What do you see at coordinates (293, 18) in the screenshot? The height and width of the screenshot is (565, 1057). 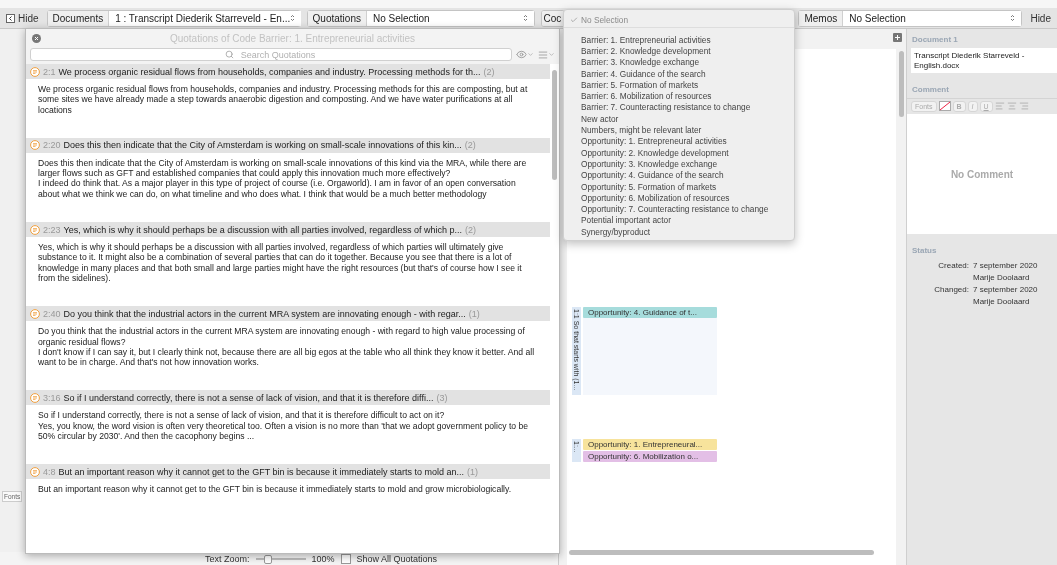 I see `up-down-chevron-icon` at bounding box center [293, 18].